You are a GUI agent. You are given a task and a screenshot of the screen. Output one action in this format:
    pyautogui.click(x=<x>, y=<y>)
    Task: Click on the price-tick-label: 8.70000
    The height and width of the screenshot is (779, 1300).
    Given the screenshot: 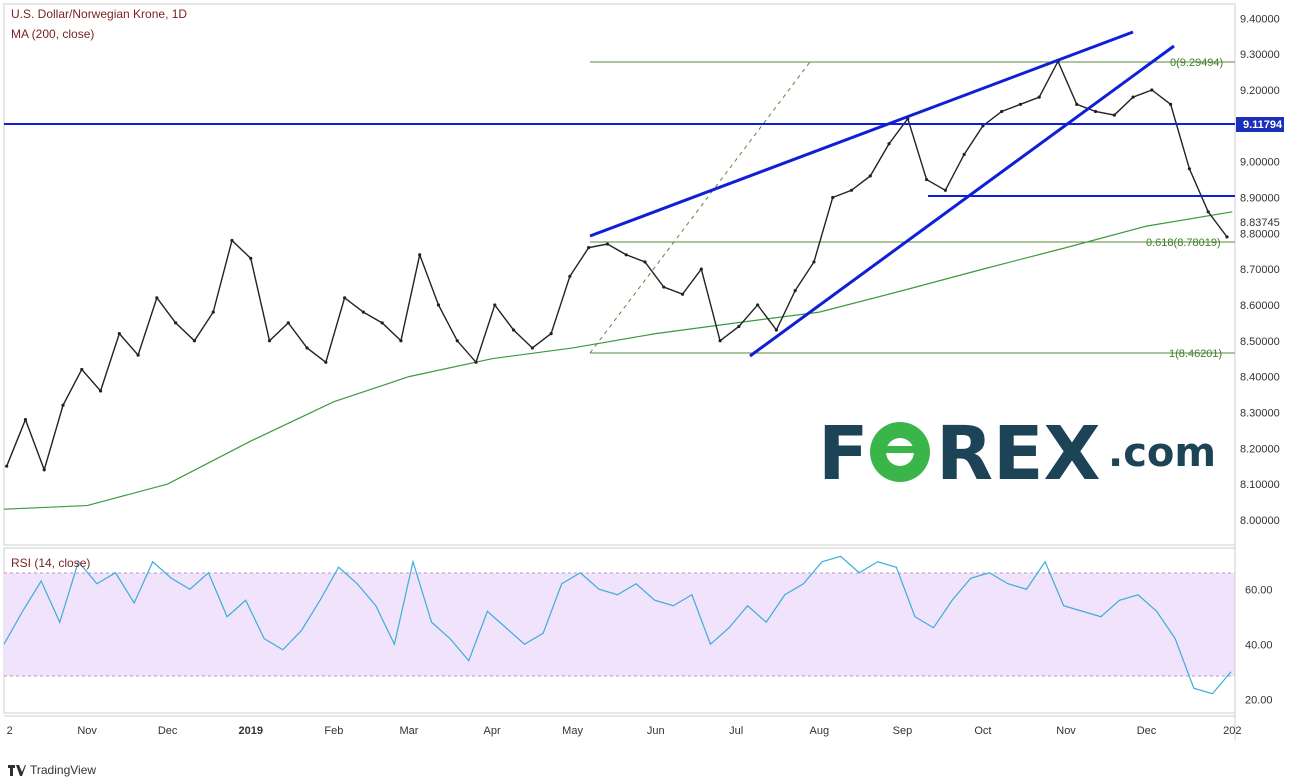 What is the action you would take?
    pyautogui.click(x=1260, y=270)
    